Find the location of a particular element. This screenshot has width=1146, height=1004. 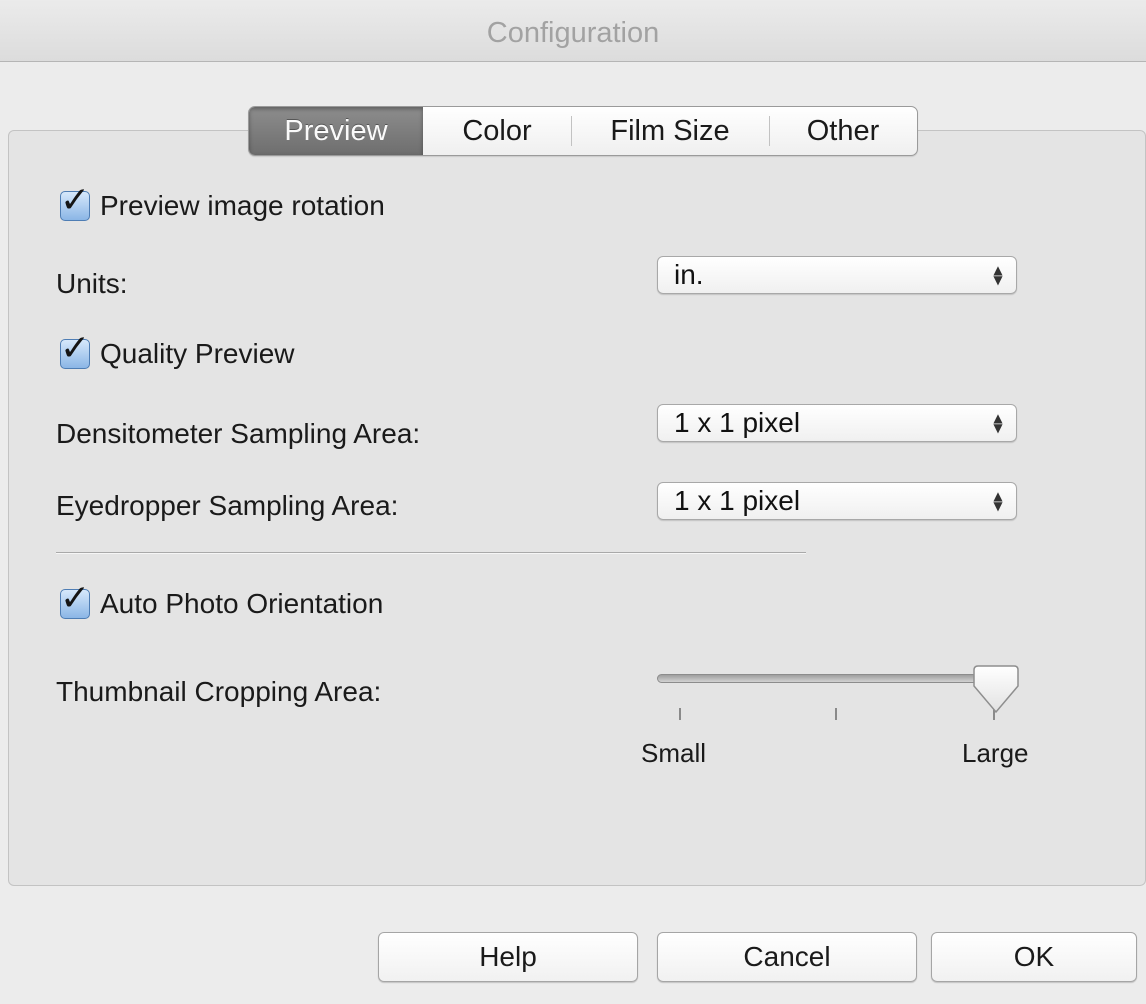

preview-rotation-label: Preview image rotation is located at coordinates (242, 205).